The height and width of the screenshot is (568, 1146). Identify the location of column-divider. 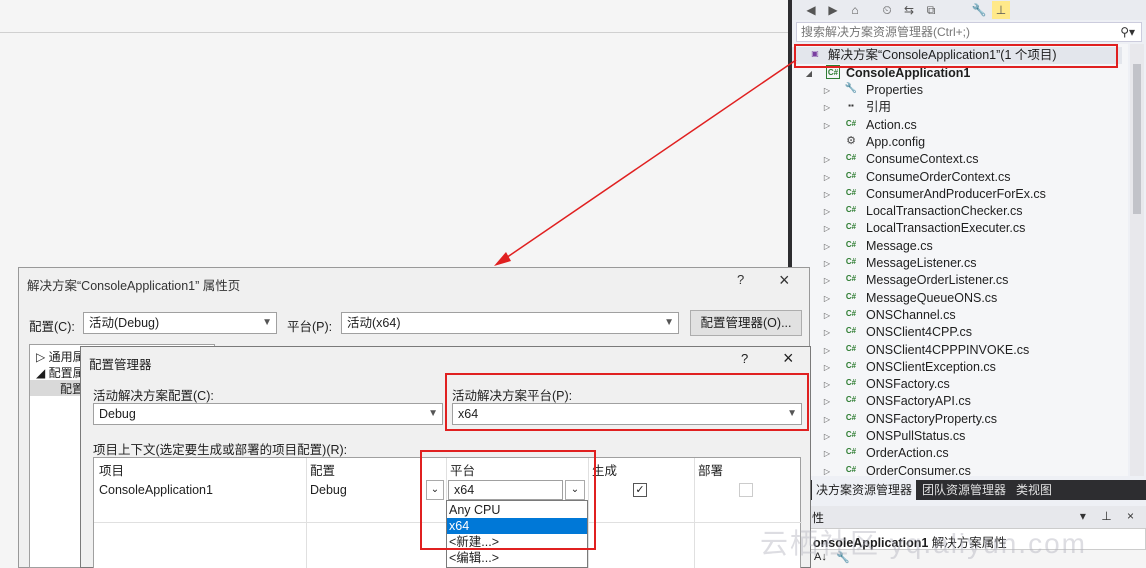
(694, 513).